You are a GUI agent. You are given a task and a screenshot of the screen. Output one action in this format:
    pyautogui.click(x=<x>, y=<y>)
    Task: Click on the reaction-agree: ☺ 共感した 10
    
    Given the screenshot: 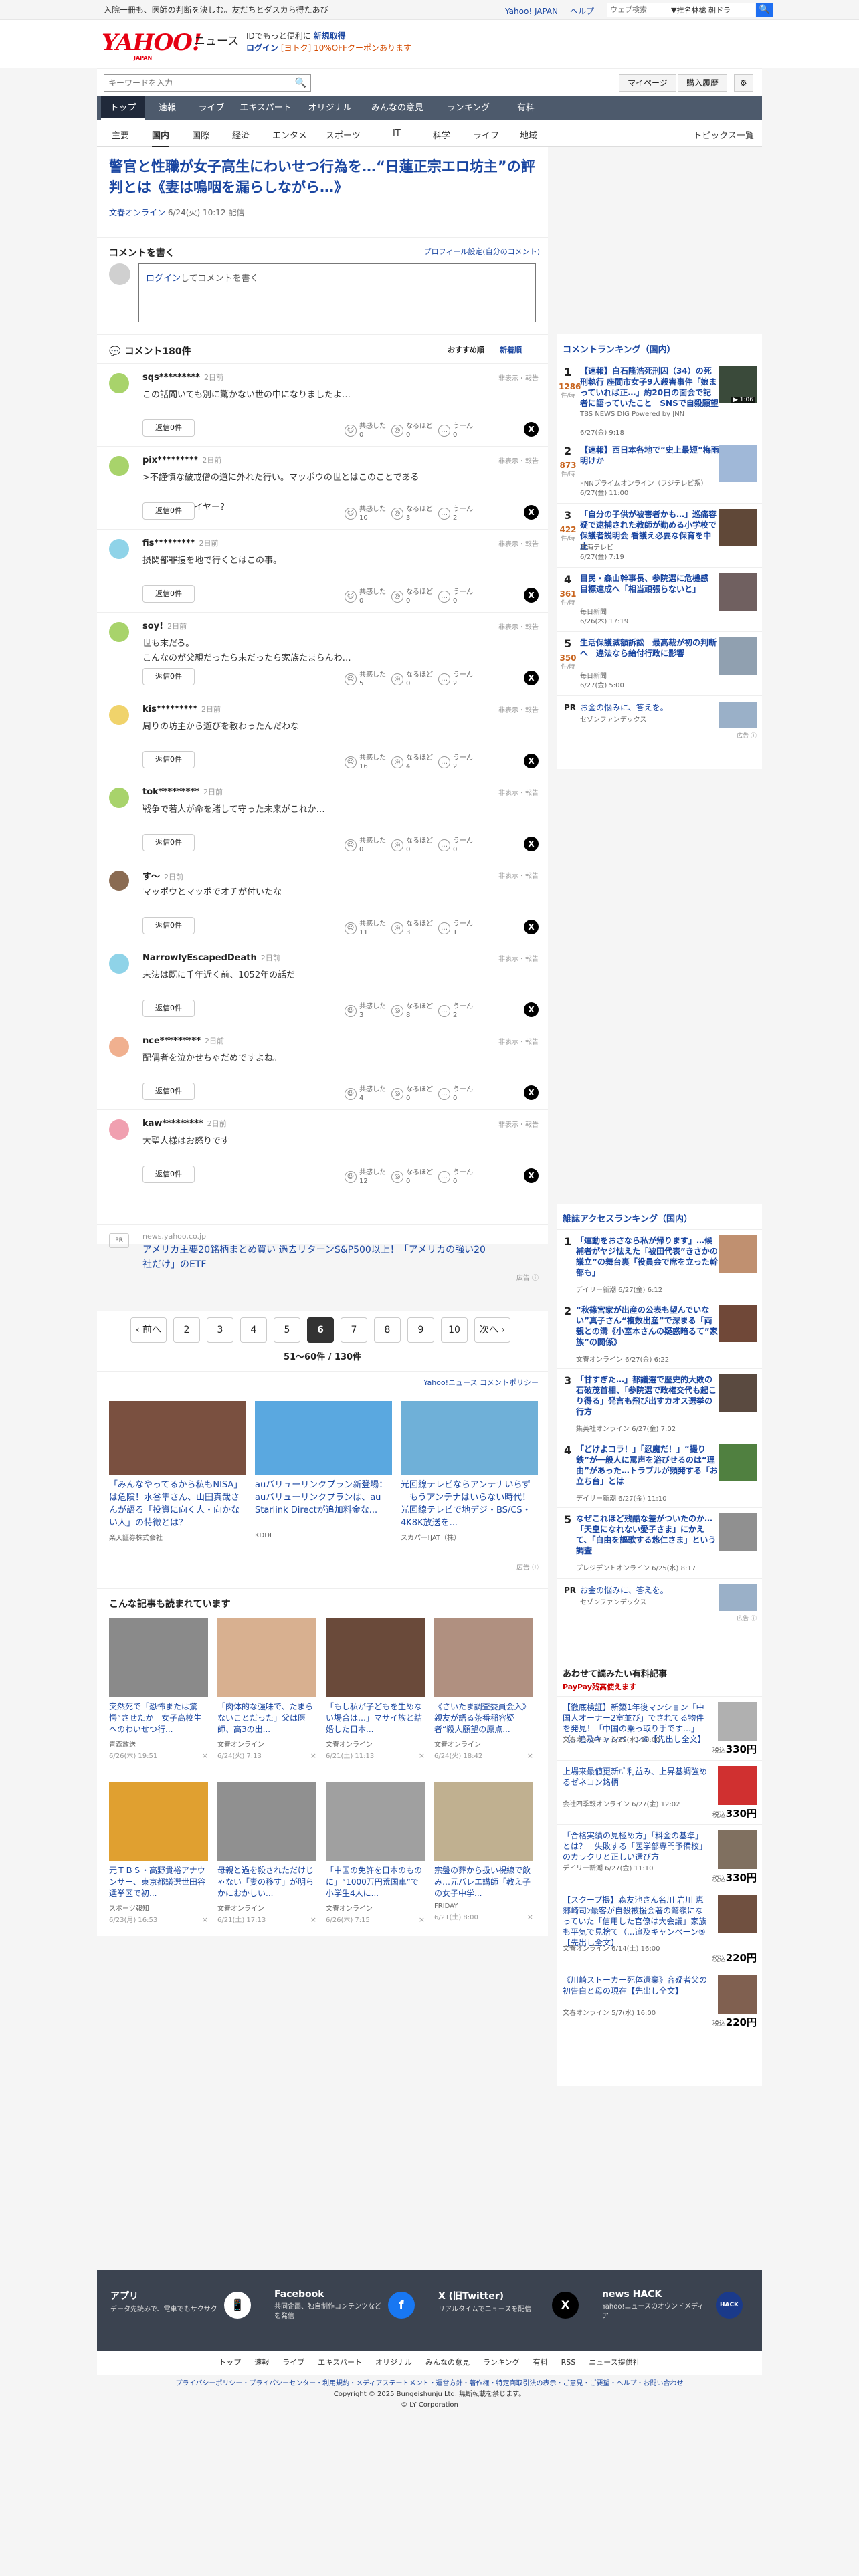 What is the action you would take?
    pyautogui.click(x=366, y=513)
    